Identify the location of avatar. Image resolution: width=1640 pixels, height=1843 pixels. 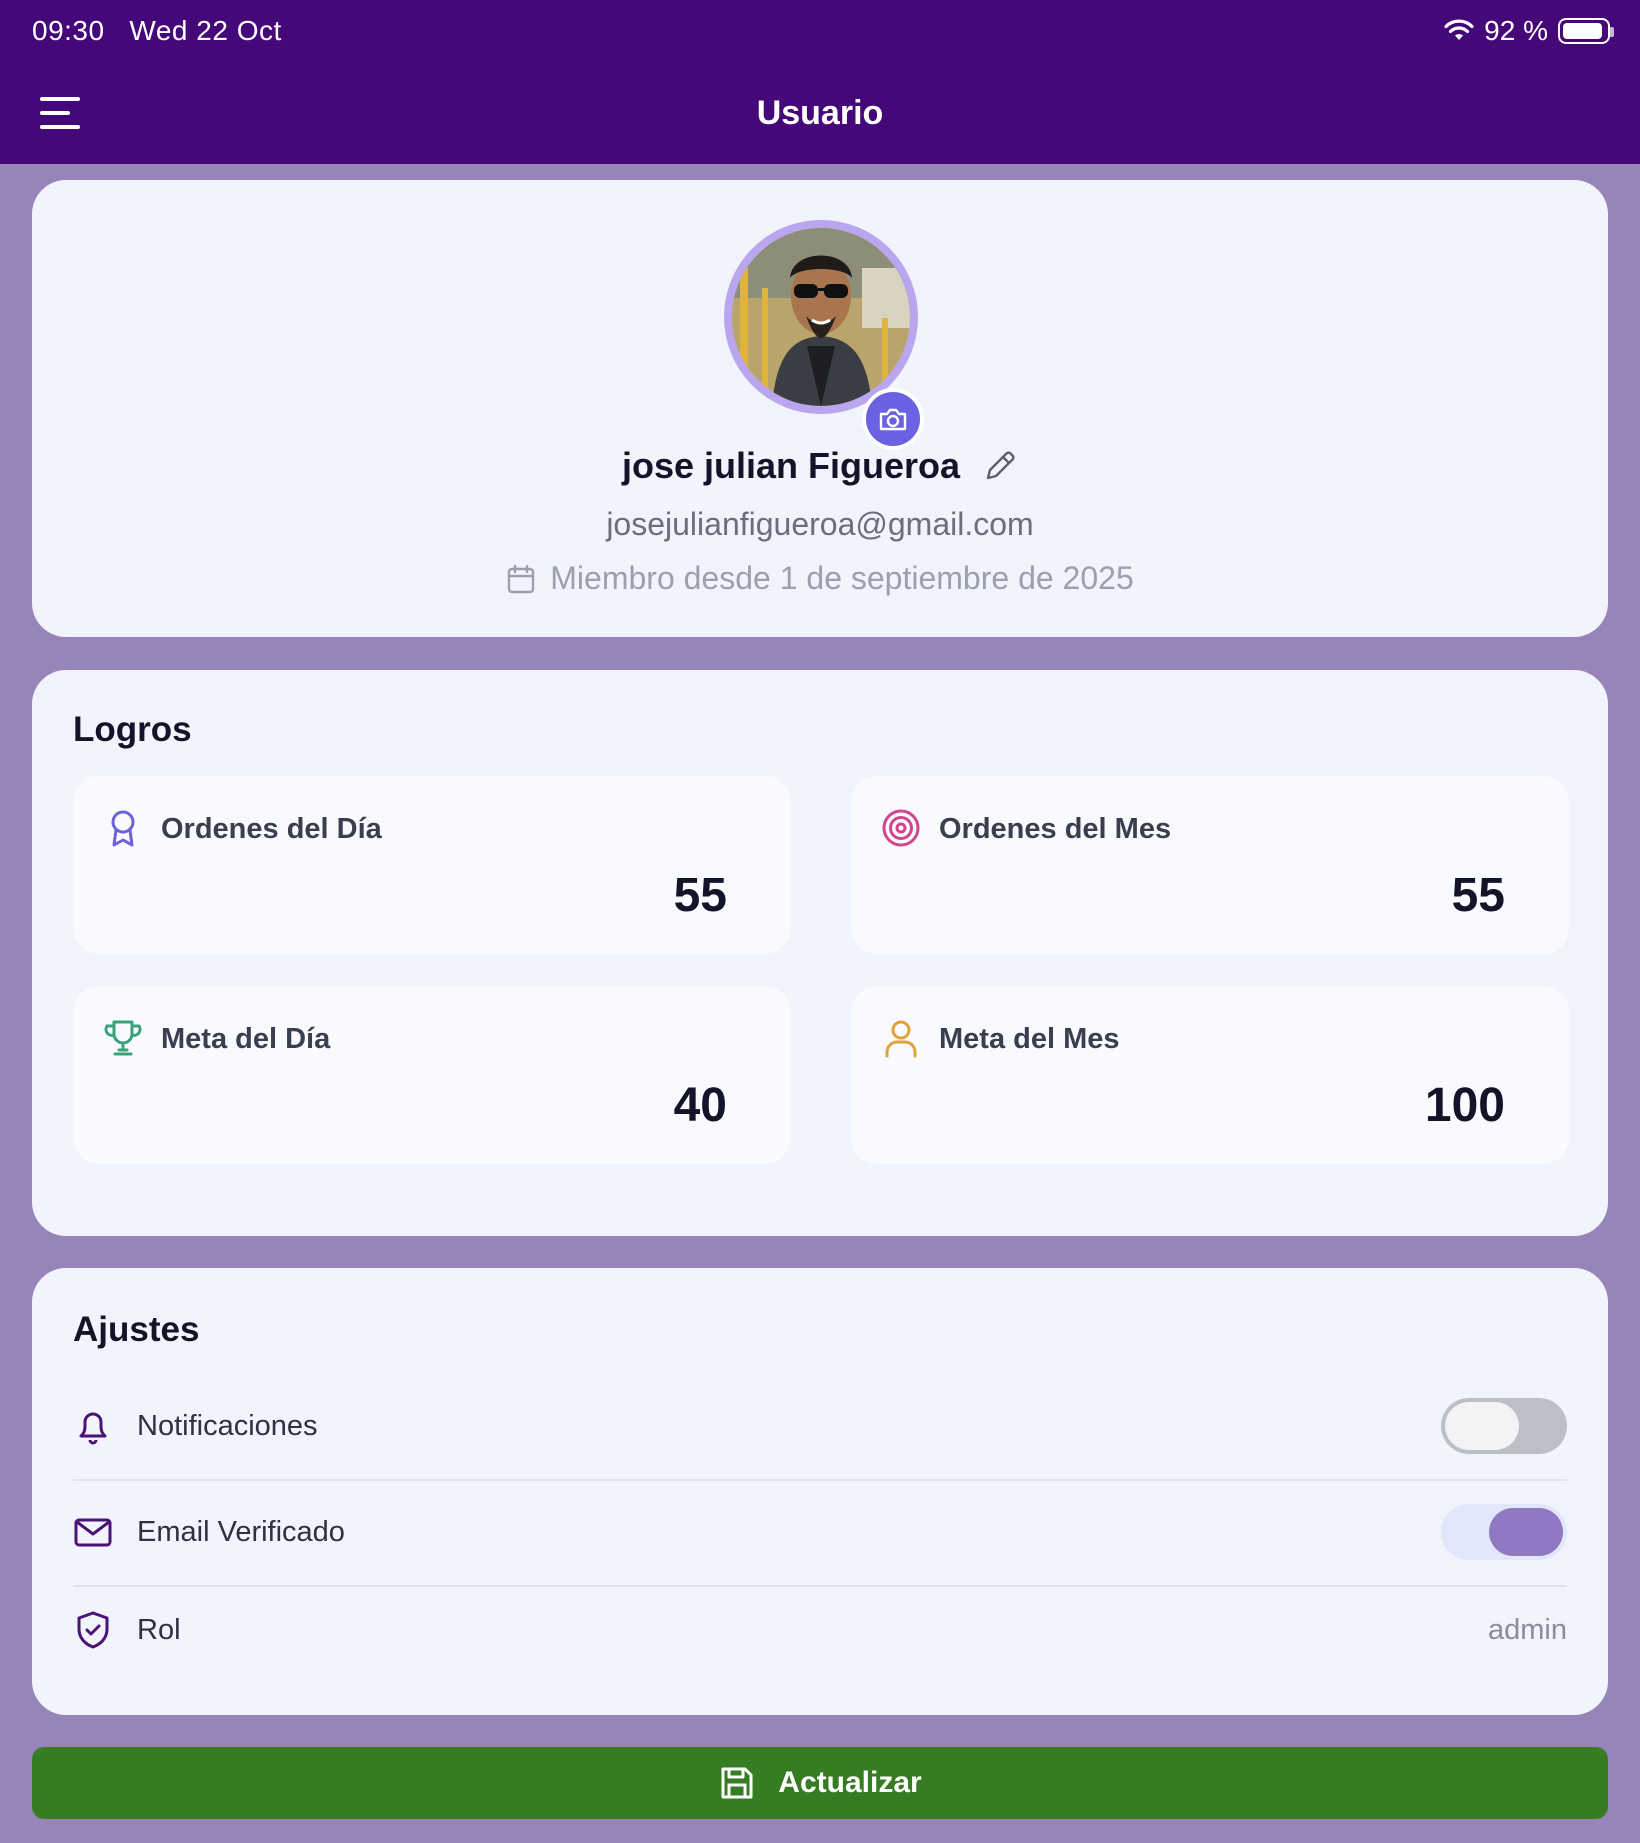
(821, 317).